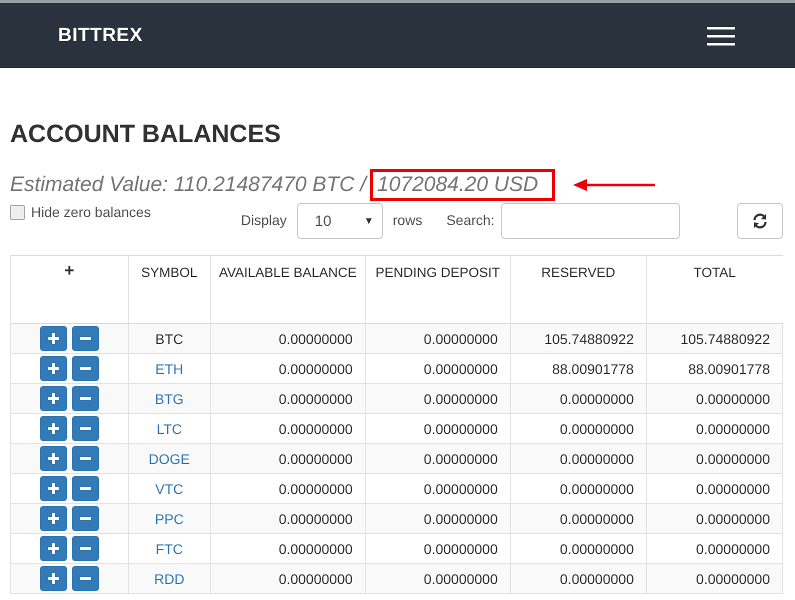 The width and height of the screenshot is (795, 600). Describe the element at coordinates (339, 221) in the screenshot. I see `rows-select: 10 ▼` at that location.